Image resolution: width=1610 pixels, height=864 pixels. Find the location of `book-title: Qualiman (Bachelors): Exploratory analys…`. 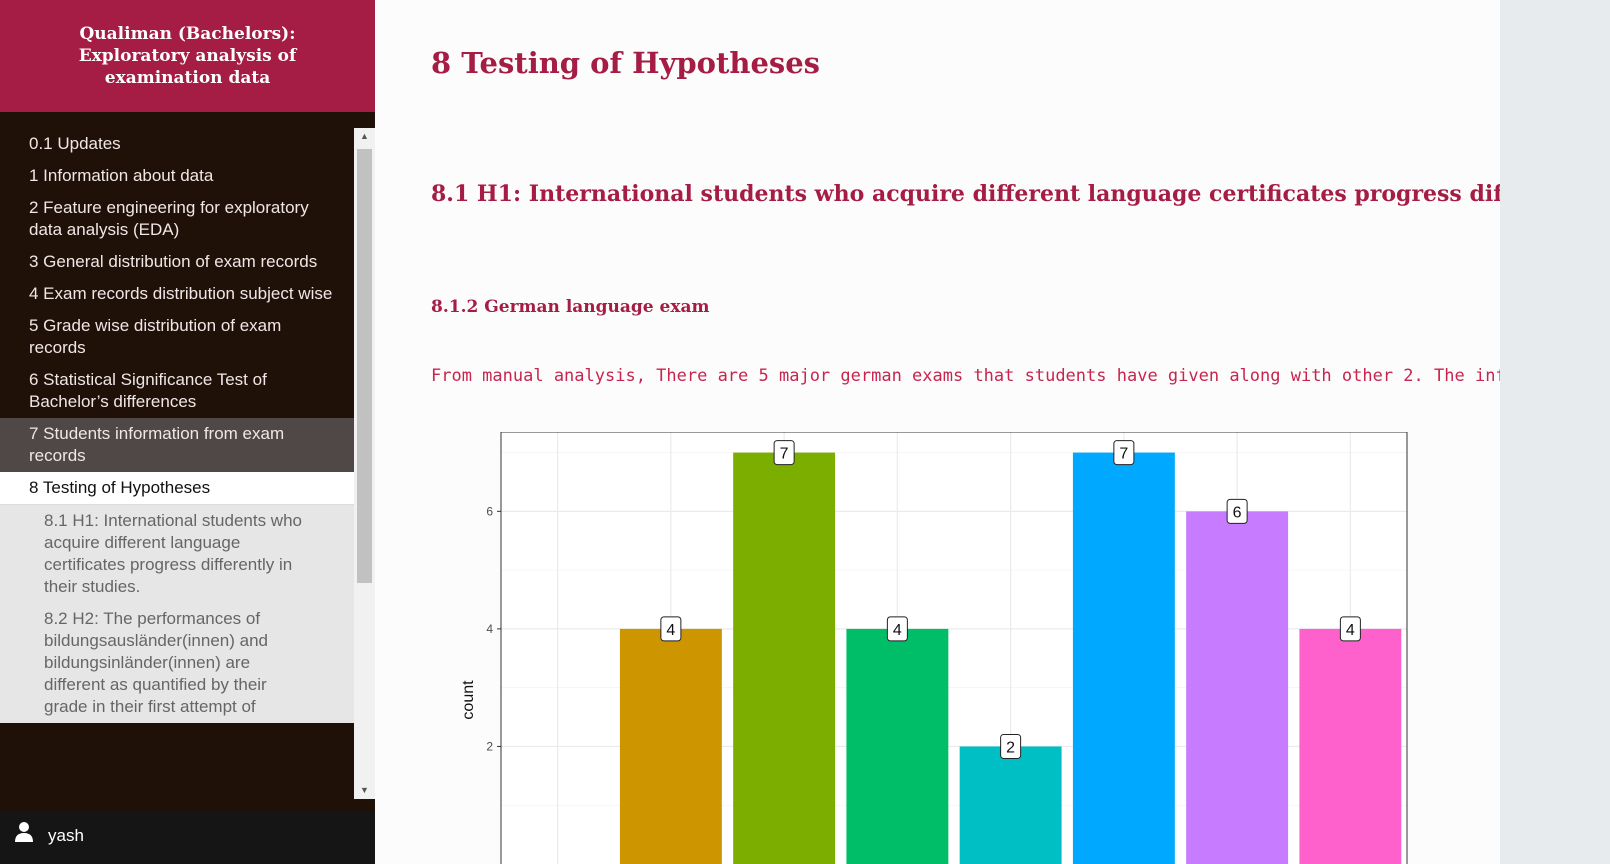

book-title: Qualiman (Bachelors): Exploratory analys… is located at coordinates (188, 56).